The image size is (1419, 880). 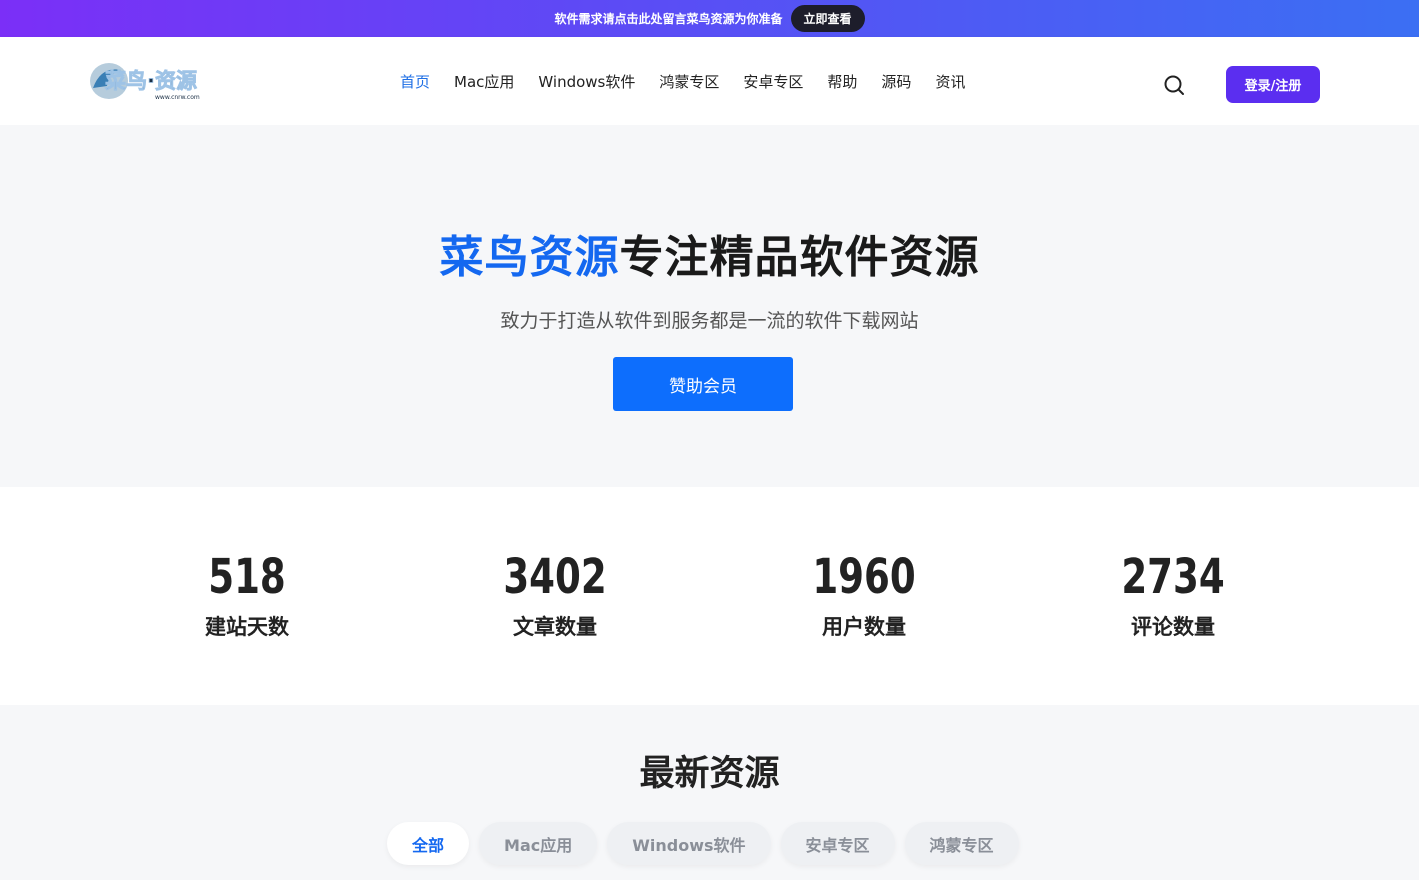 What do you see at coordinates (864, 577) in the screenshot?
I see `stat-value: 1960` at bounding box center [864, 577].